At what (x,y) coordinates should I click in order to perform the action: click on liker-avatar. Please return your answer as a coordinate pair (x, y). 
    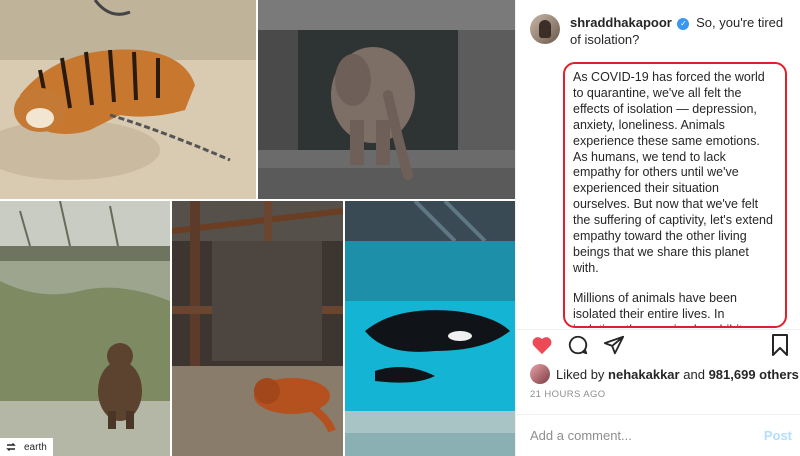
    Looking at the image, I should click on (540, 374).